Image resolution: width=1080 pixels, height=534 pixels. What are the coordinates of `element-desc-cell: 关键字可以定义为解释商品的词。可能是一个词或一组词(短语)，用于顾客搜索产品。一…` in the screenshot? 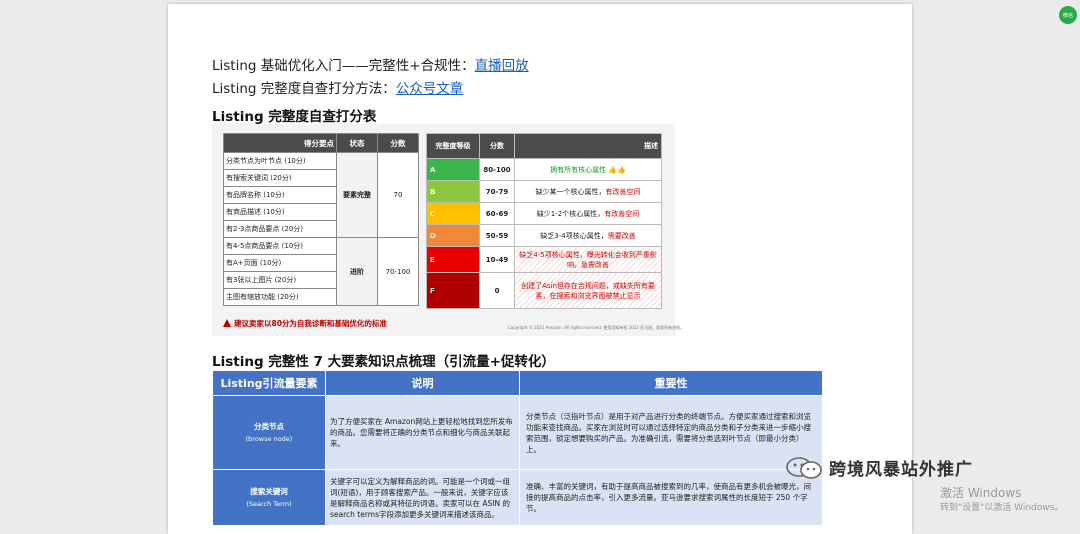 It's located at (422, 497).